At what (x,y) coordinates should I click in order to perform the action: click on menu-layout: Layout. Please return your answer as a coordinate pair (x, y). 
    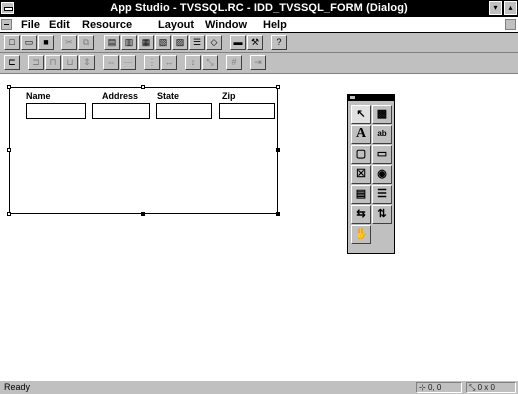
    Looking at the image, I should click on (176, 25).